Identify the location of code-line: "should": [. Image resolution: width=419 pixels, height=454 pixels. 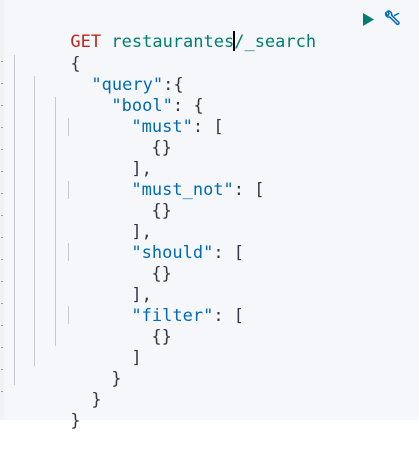
(157, 241).